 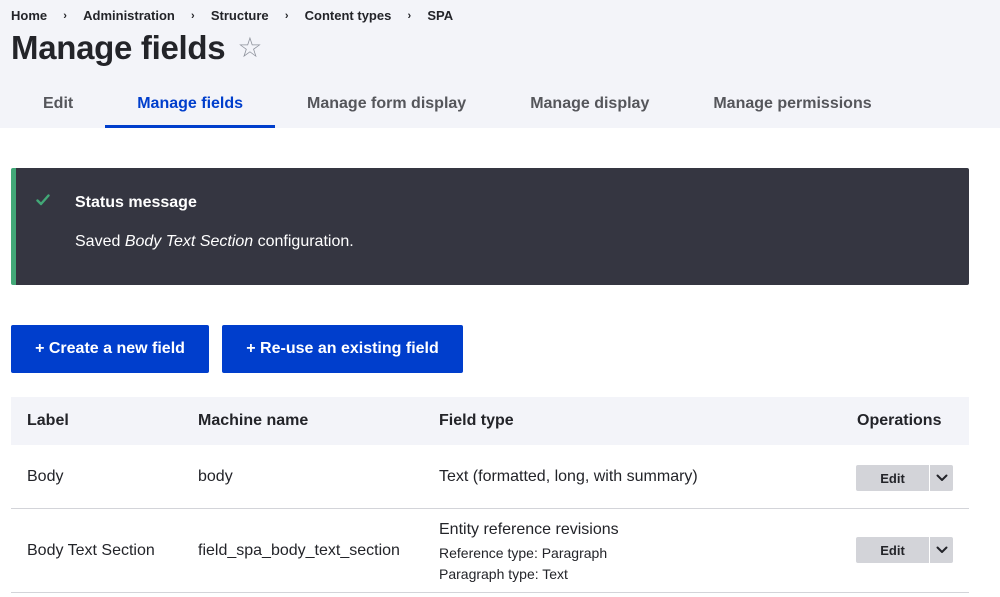 I want to click on star-outline-icon: ☆, so click(x=249, y=48).